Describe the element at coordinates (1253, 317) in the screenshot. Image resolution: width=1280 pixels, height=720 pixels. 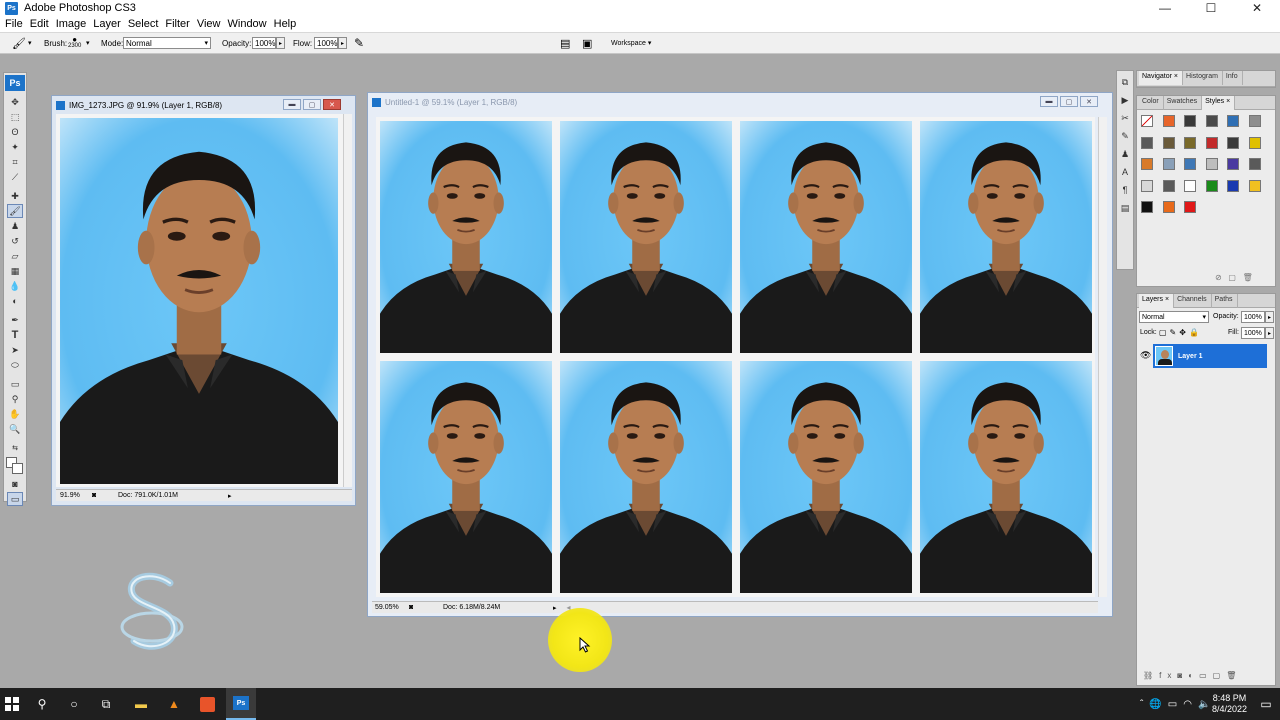
I see `layer-opacity-input: 100%` at that location.